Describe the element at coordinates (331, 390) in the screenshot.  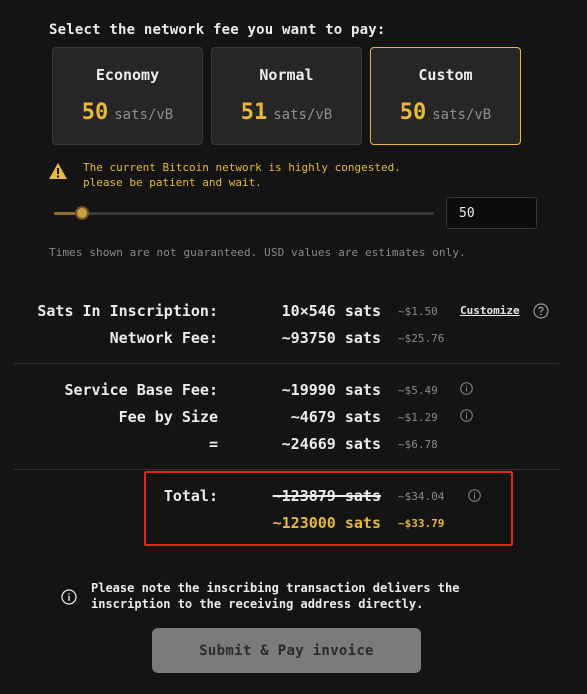
I see `service-base-fee-value: ~19990 sats` at that location.